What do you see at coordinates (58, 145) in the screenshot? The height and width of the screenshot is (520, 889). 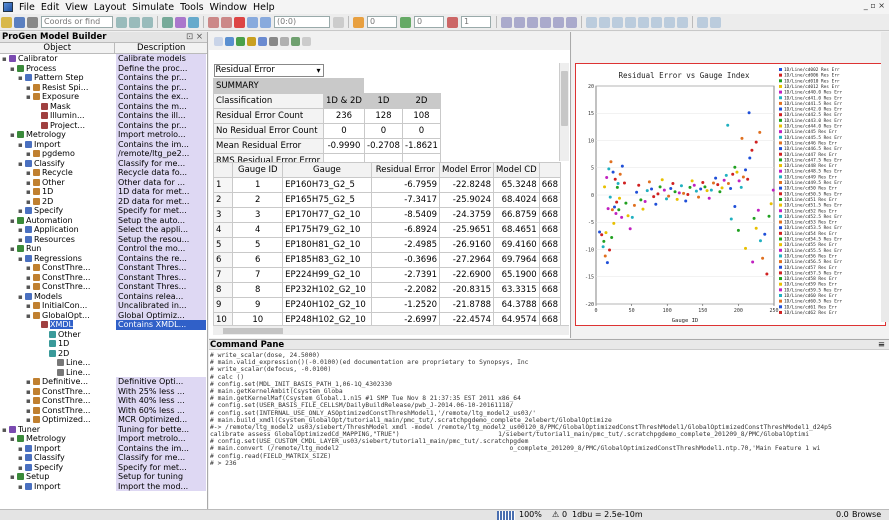 I see `tree-object: ▪ Import` at bounding box center [58, 145].